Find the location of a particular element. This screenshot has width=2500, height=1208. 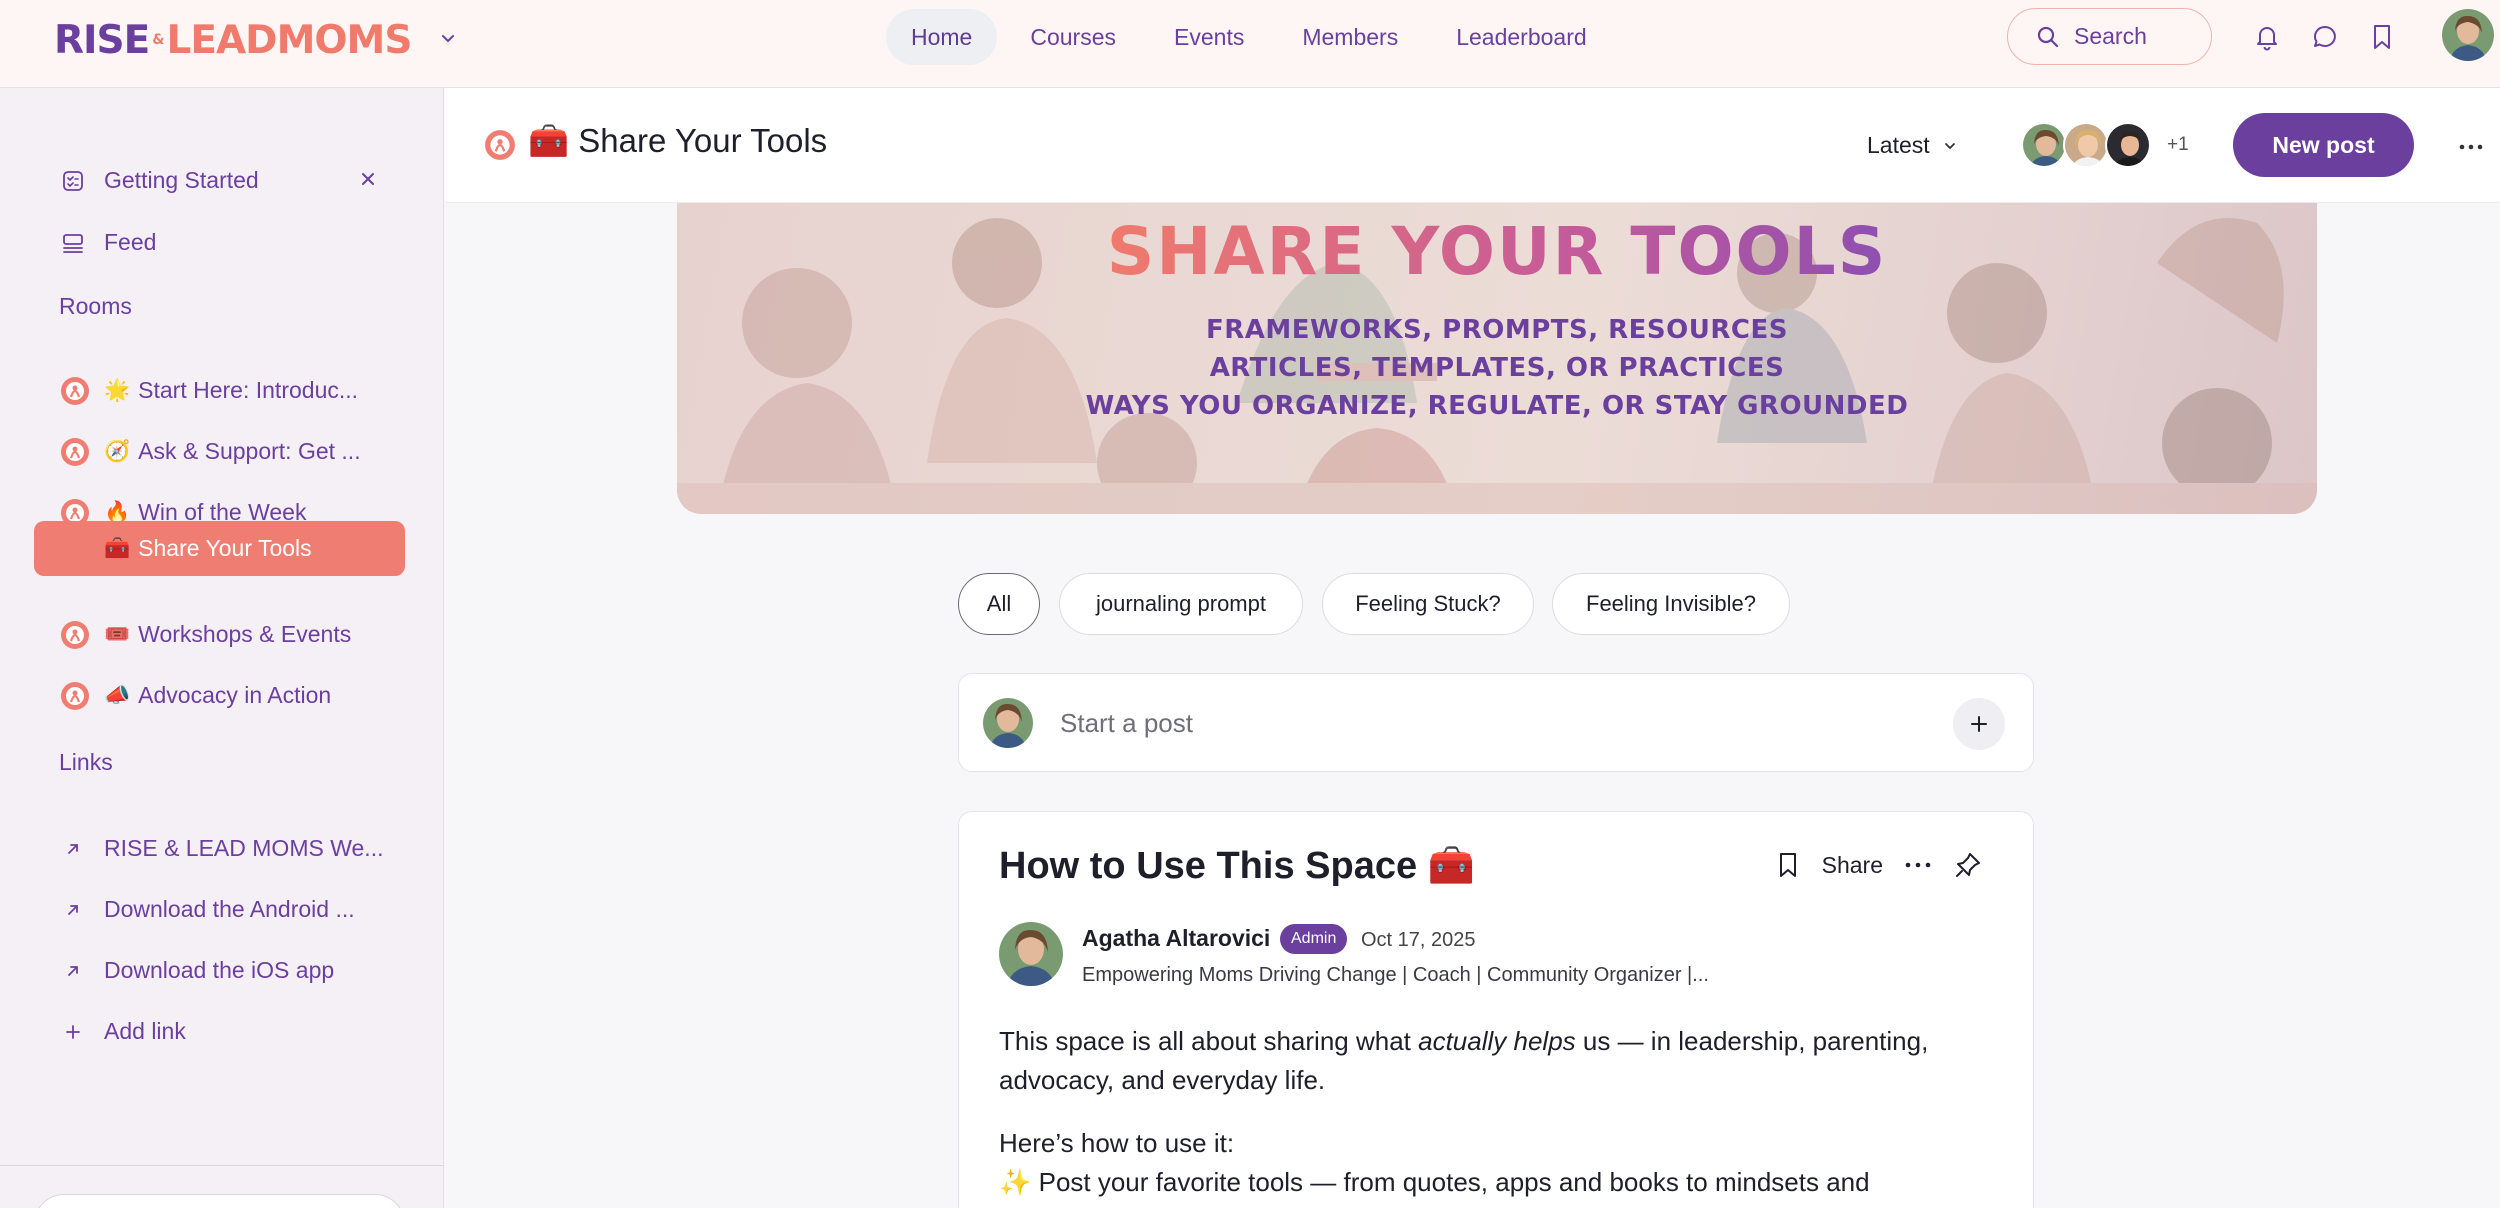

sidebar-divider is located at coordinates (222, 1165).